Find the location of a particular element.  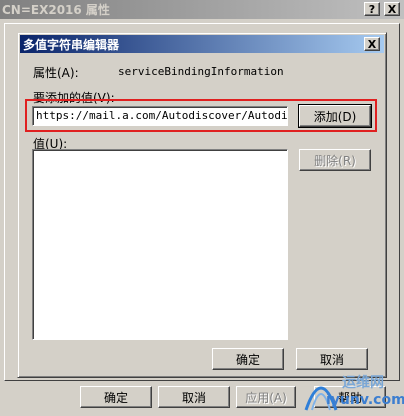

outer-close-button: X is located at coordinates (392, 9).